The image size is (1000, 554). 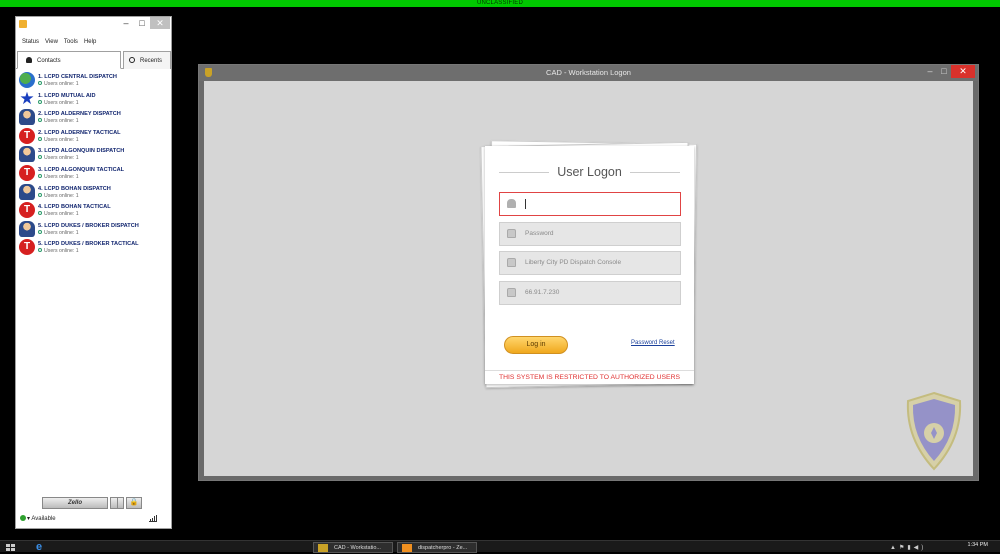 I want to click on windows-start-icon, so click(x=10, y=548).